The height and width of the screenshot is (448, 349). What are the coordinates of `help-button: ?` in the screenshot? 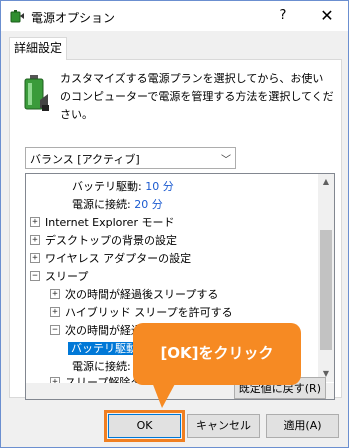 It's located at (283, 16).